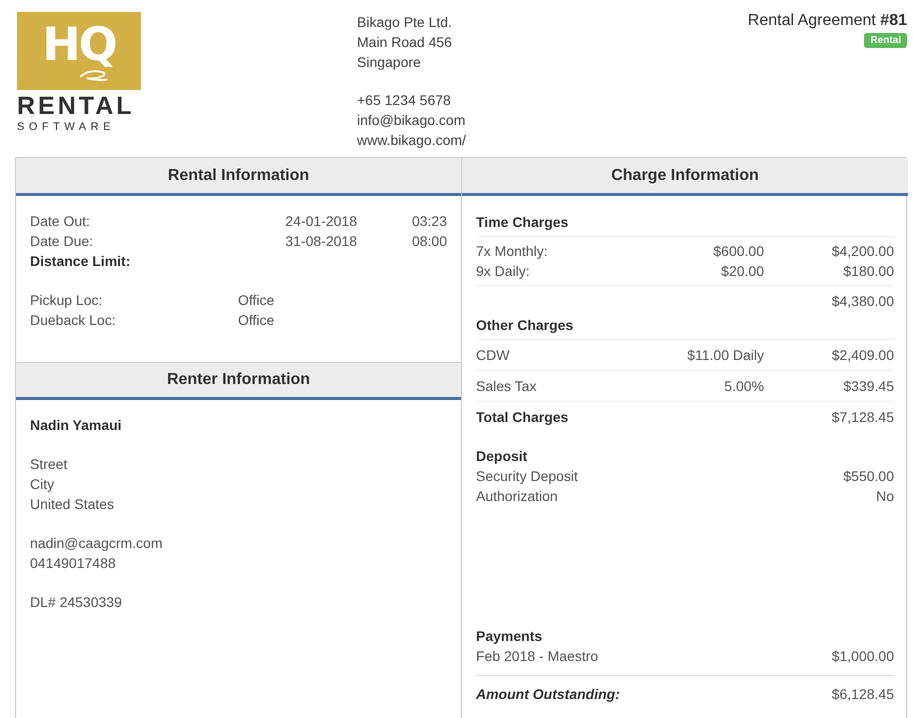 This screenshot has width=913, height=718. Describe the element at coordinates (742, 271) in the screenshot. I see `charge-rate: $20.00` at that location.